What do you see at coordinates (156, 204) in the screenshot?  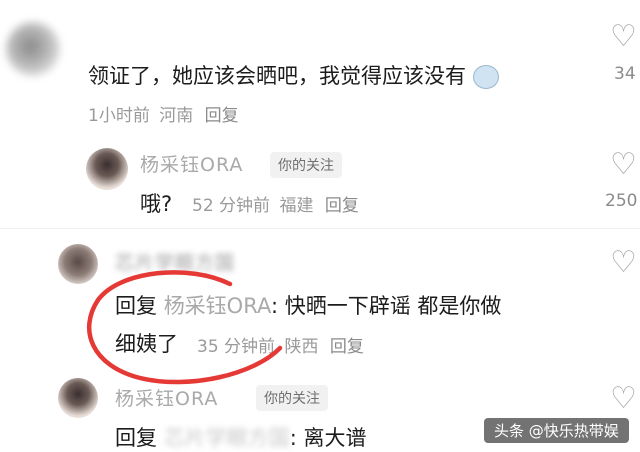 I see `reply-text: 哦?` at bounding box center [156, 204].